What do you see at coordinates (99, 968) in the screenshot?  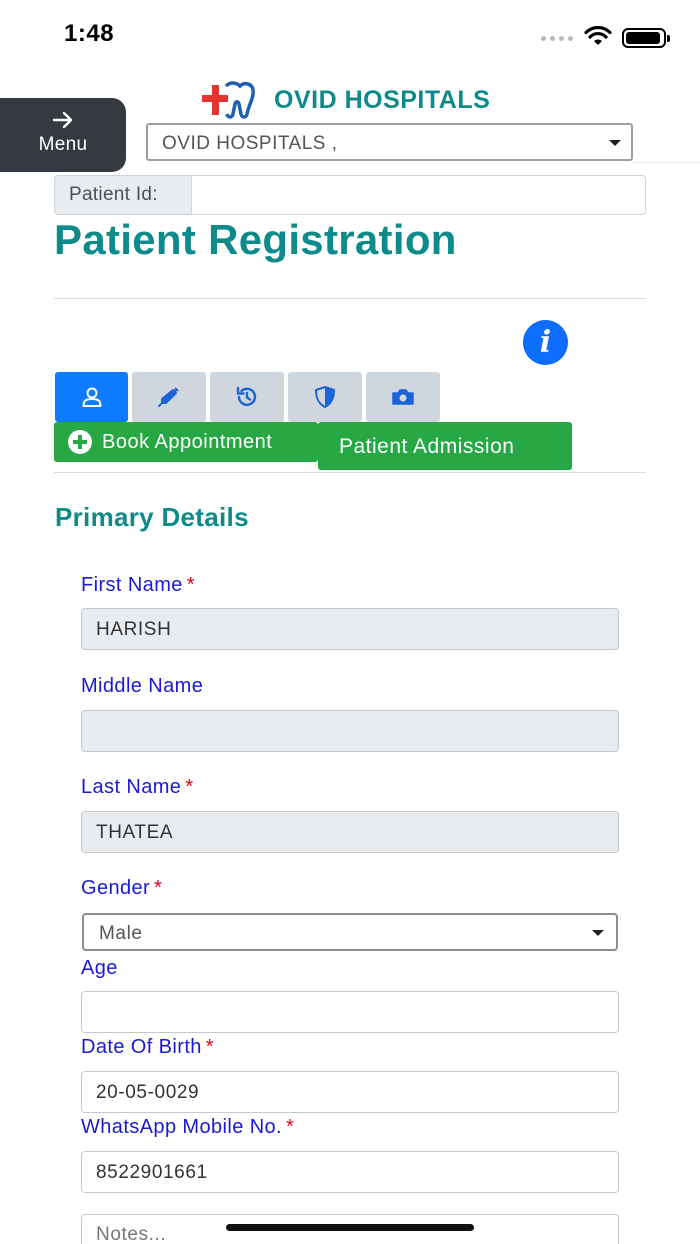 I see `age-label: Age` at bounding box center [99, 968].